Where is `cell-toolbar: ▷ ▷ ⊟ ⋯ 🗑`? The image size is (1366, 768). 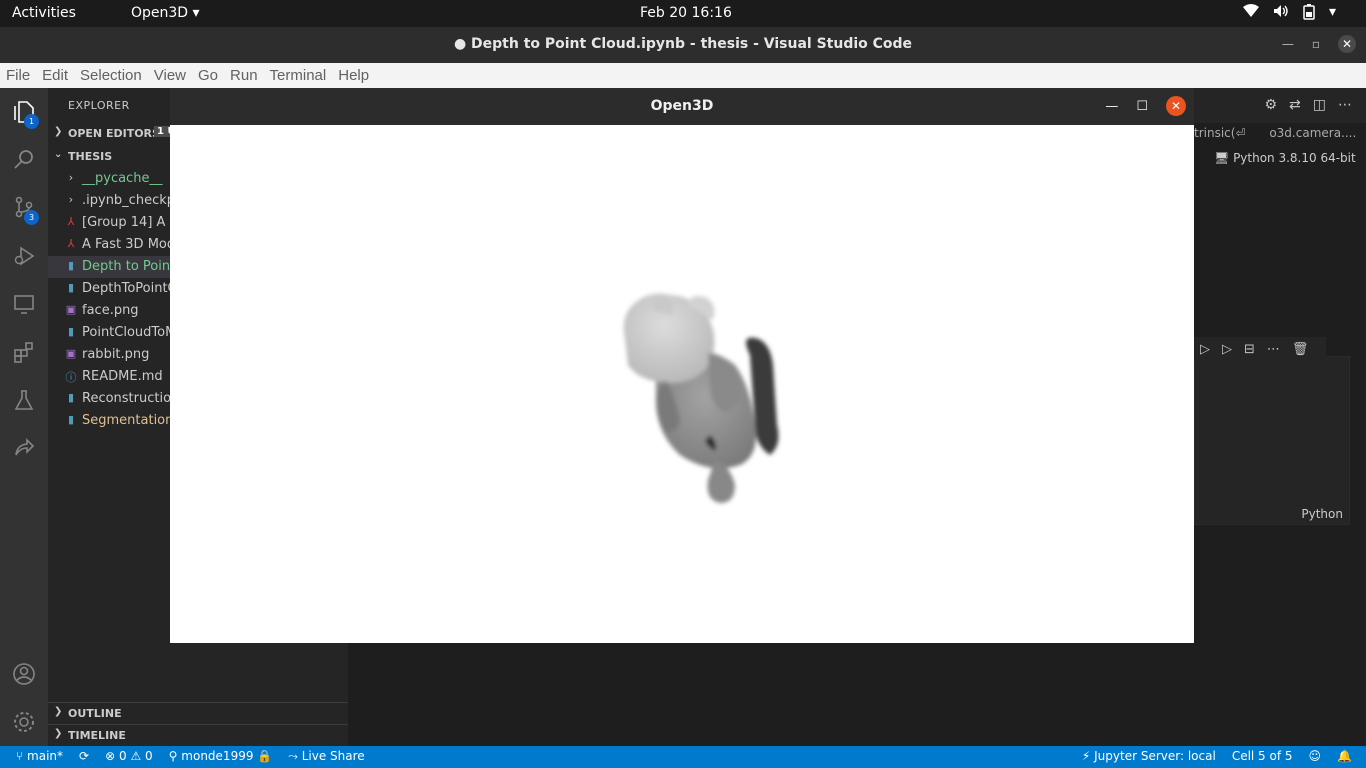 cell-toolbar: ▷ ▷ ⊟ ⋯ 🗑 is located at coordinates (1260, 349).